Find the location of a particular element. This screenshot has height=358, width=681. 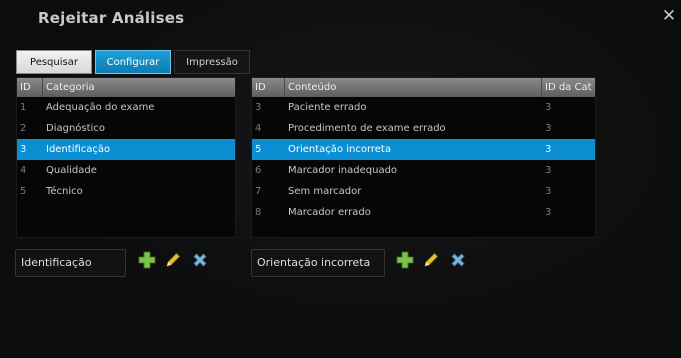

content-name: Procedimento de exame errado is located at coordinates (367, 128).